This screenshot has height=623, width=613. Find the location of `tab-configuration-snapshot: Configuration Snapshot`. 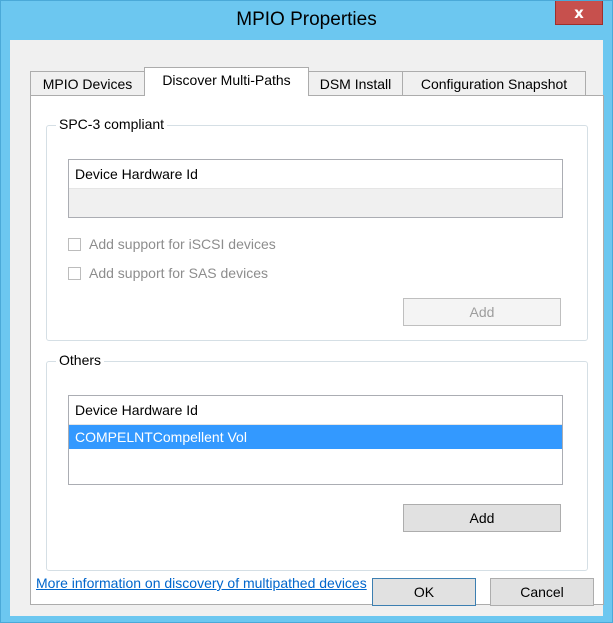

tab-configuration-snapshot: Configuration Snapshot is located at coordinates (494, 83).